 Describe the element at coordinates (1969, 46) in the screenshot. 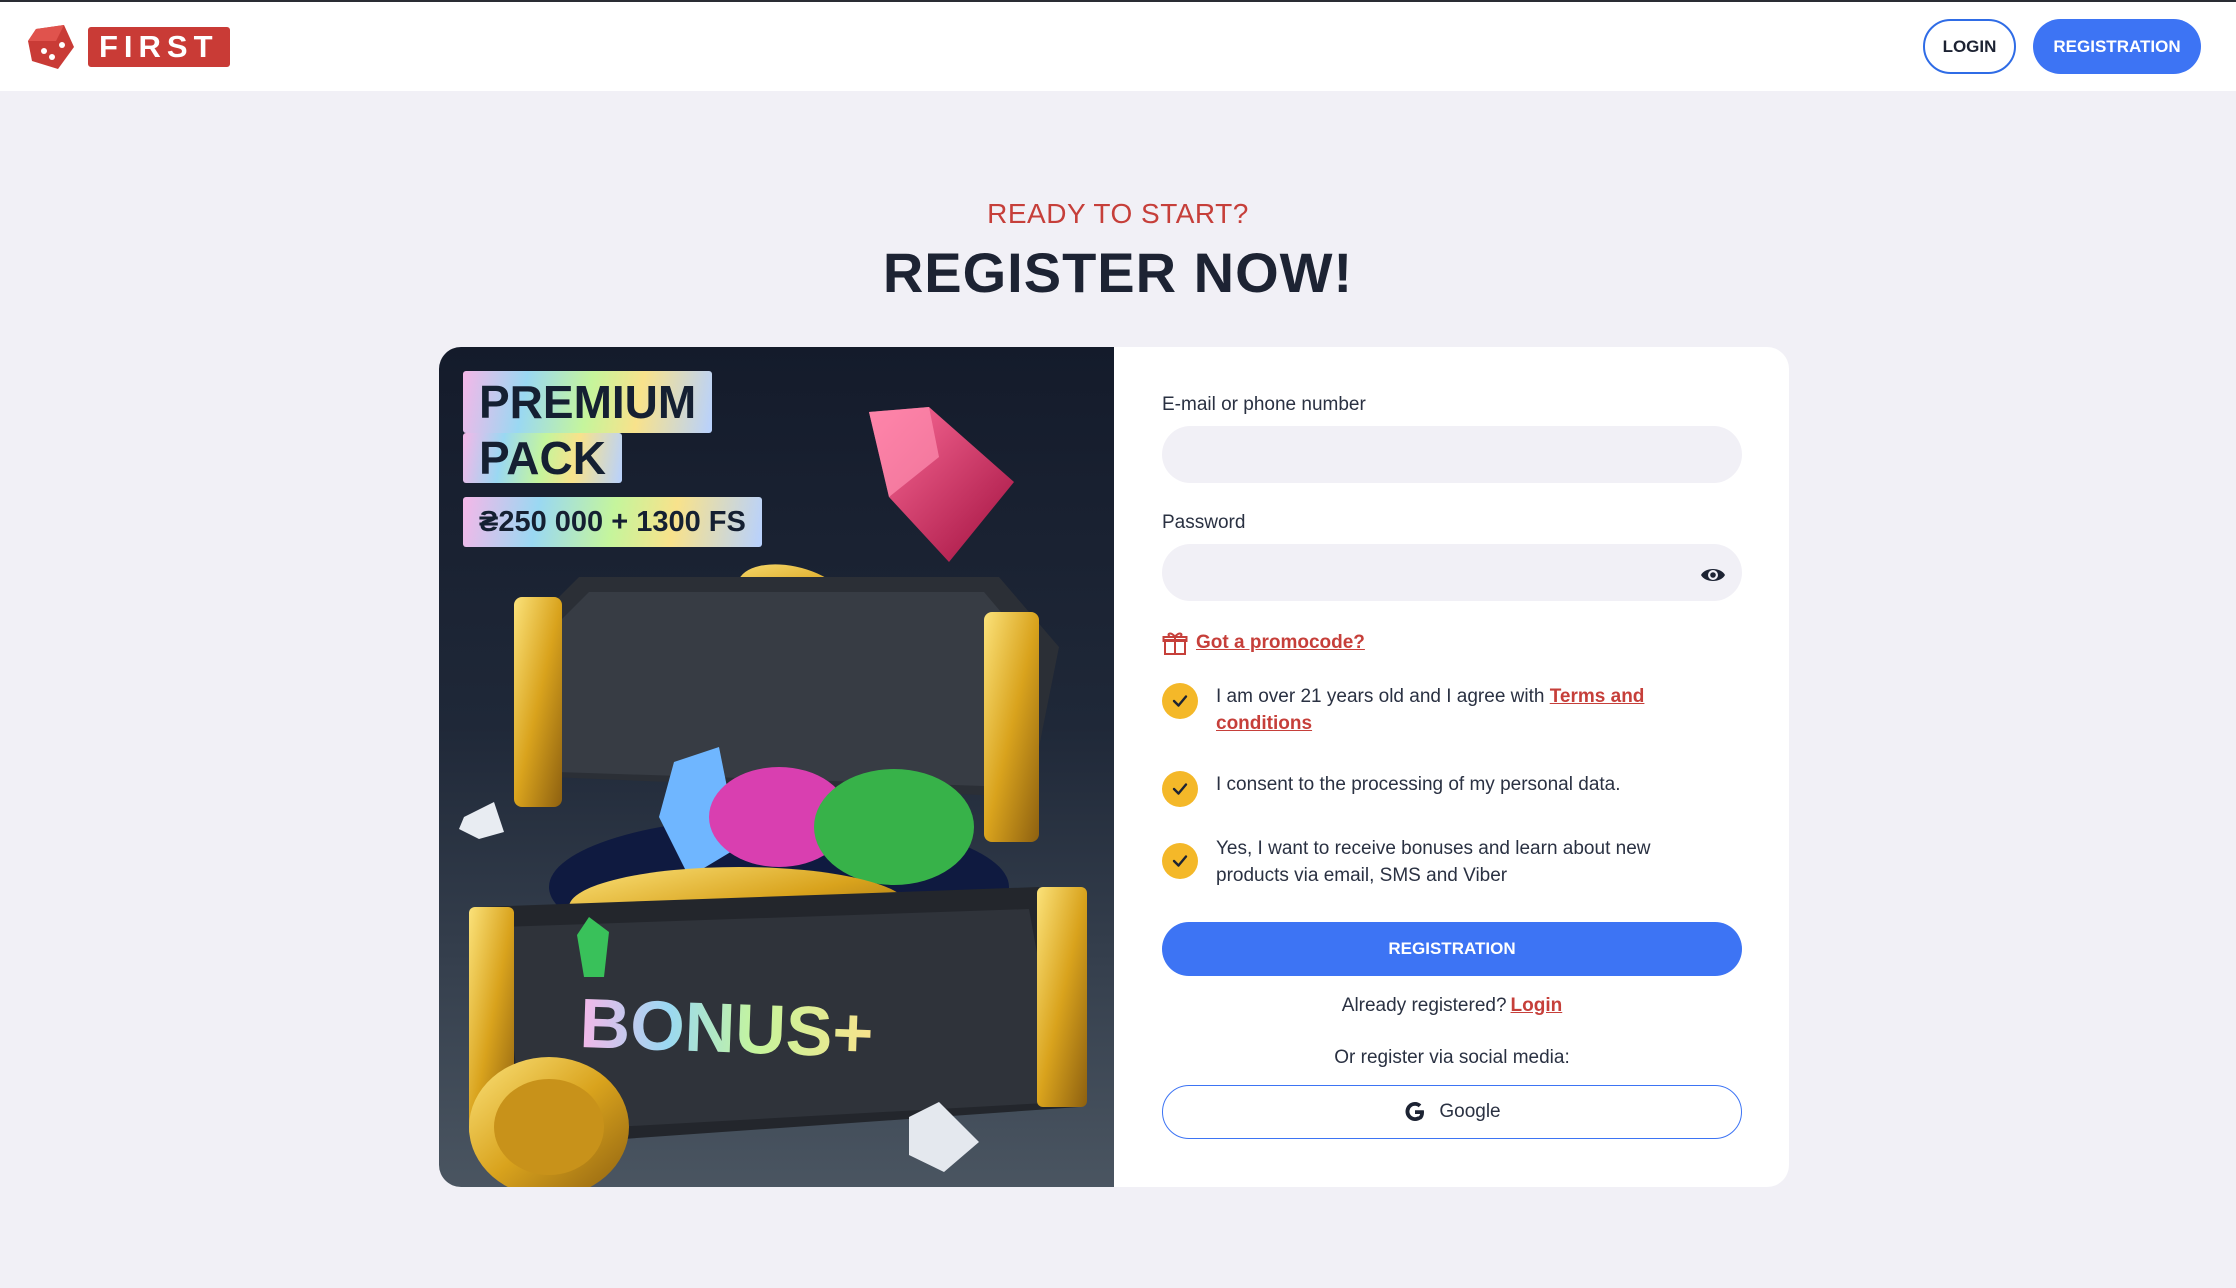

I see `header-login-button: LOGIN` at that location.